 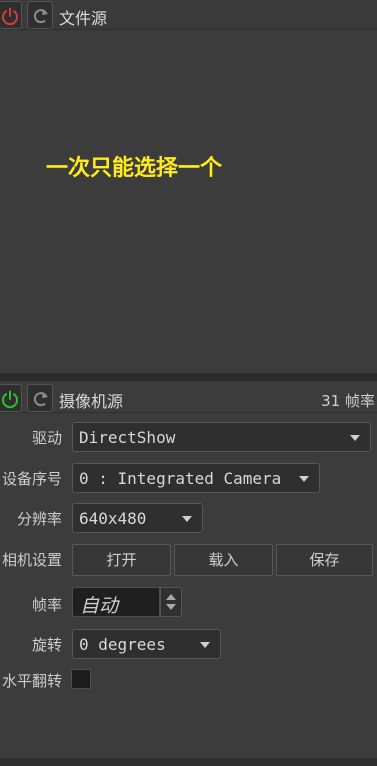 I want to click on rotation-select: 0 degrees, so click(x=146, y=644).